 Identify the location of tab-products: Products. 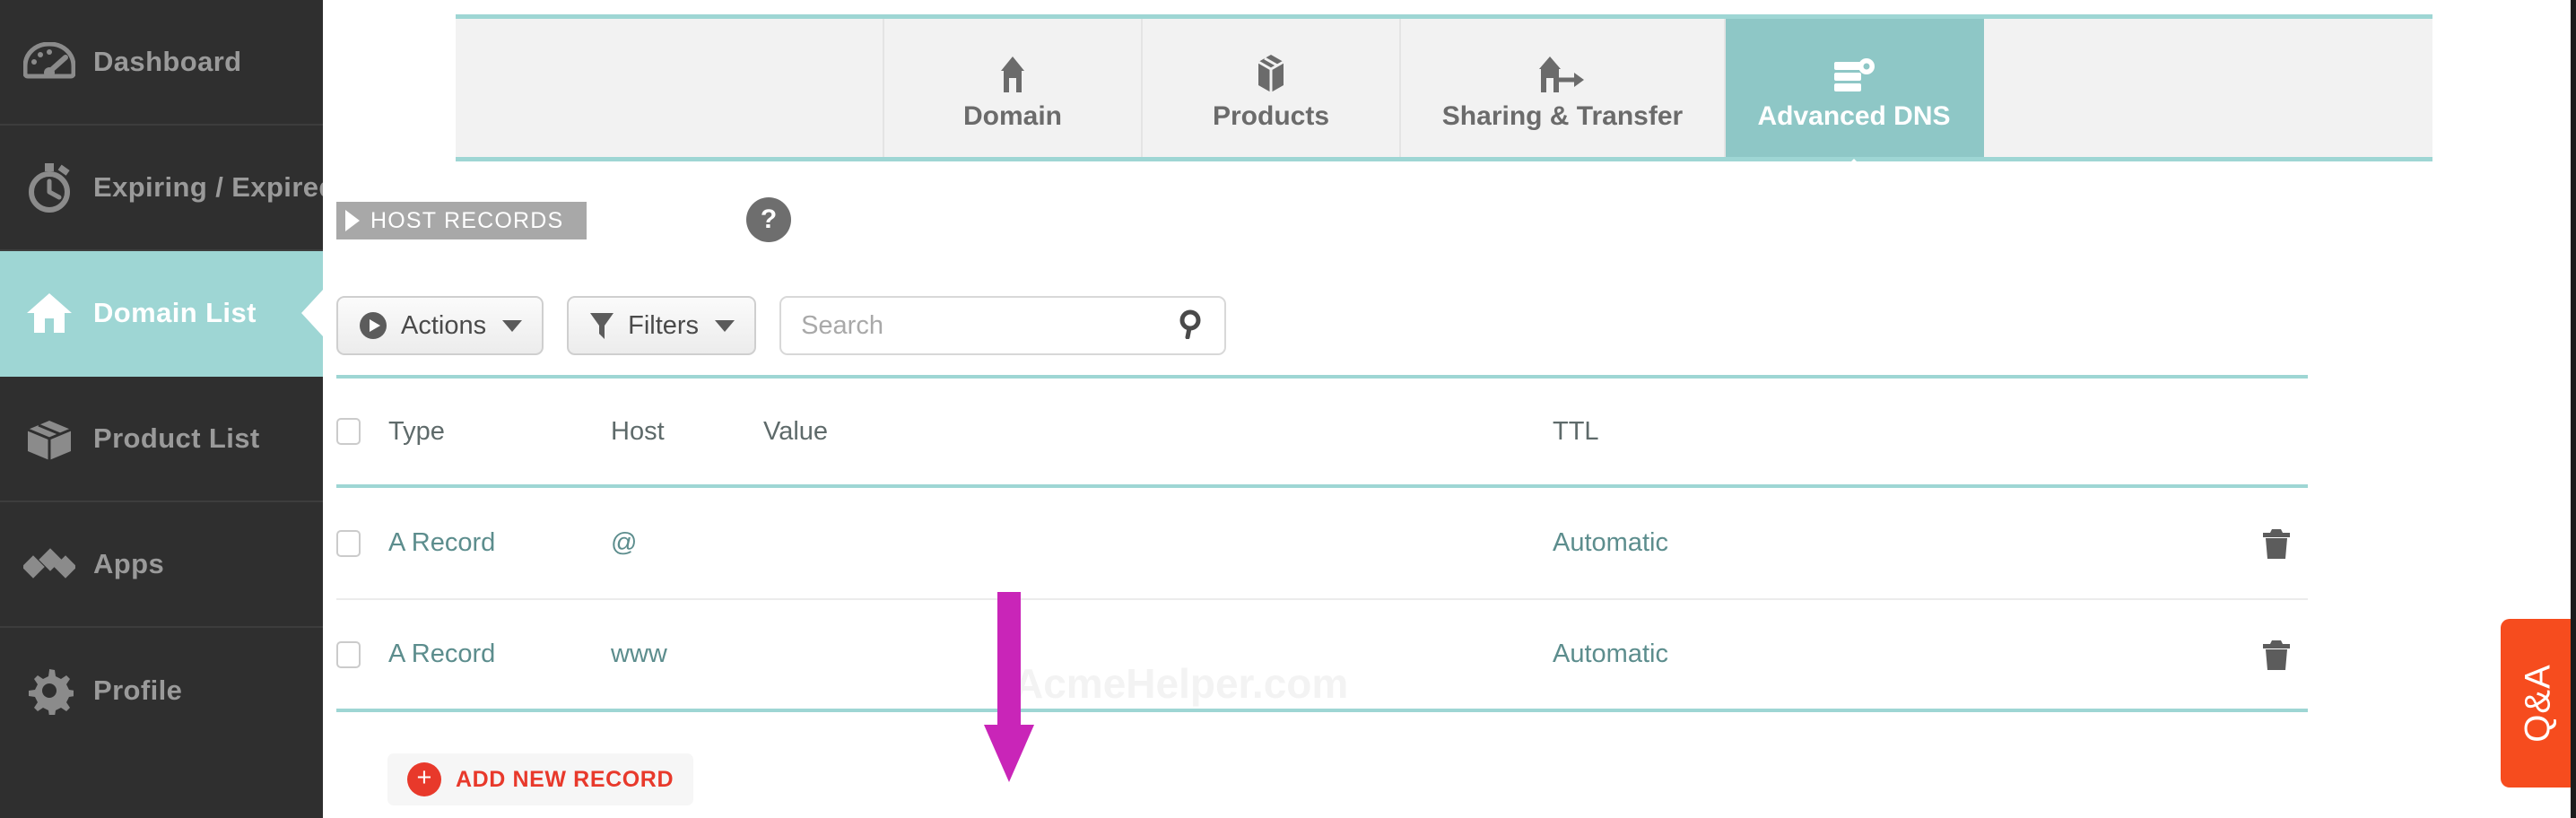
(1272, 88).